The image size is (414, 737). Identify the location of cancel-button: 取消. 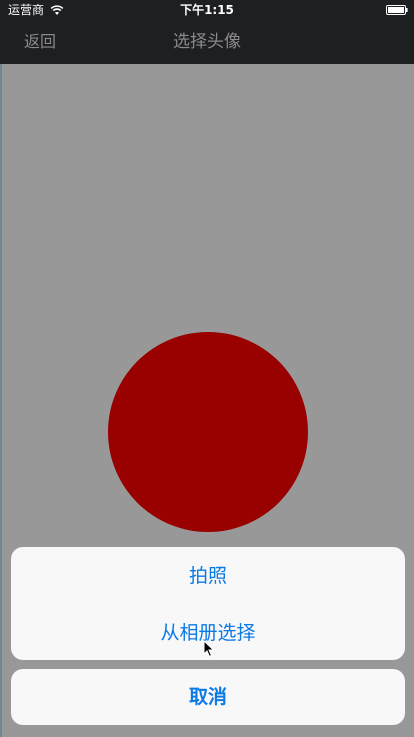
(208, 697).